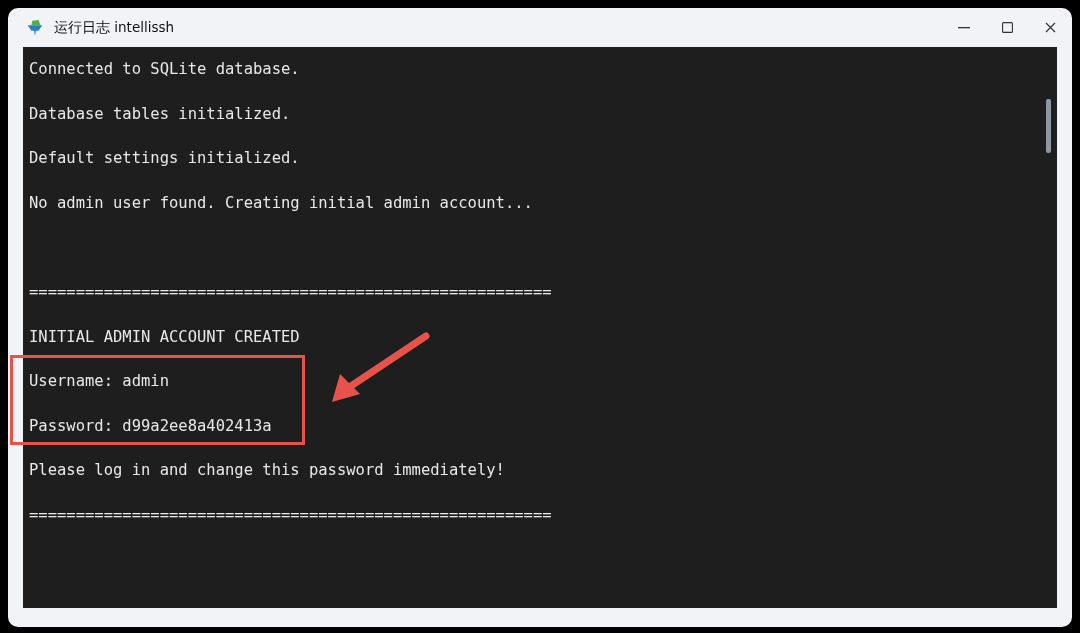  Describe the element at coordinates (164, 159) in the screenshot. I see `log-line: Default settings initialized.` at that location.